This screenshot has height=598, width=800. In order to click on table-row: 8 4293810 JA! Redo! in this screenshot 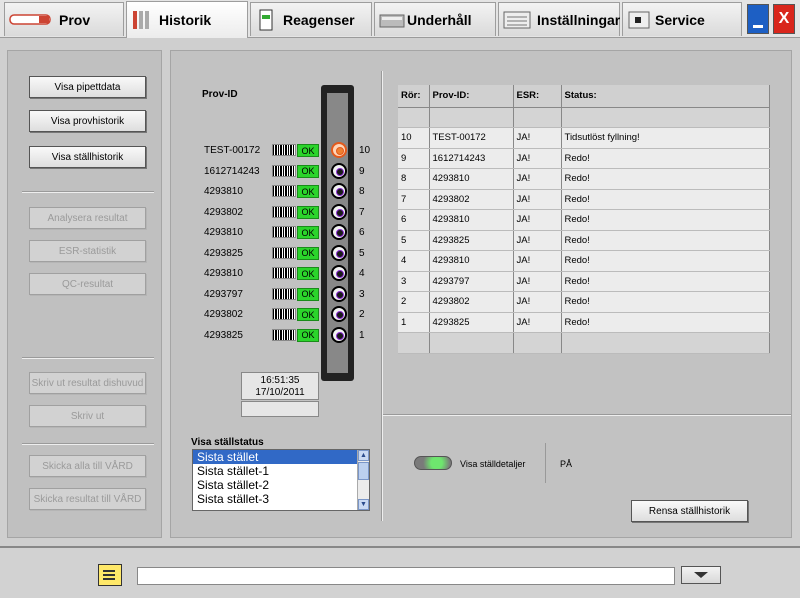, I will do `click(584, 179)`.